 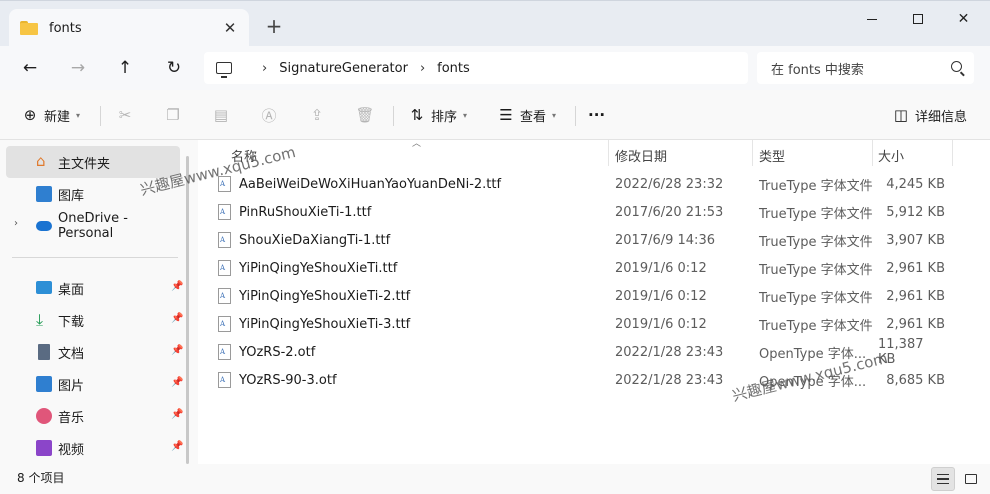 I want to click on tab-fonts: fonts ✕, so click(x=129, y=28).